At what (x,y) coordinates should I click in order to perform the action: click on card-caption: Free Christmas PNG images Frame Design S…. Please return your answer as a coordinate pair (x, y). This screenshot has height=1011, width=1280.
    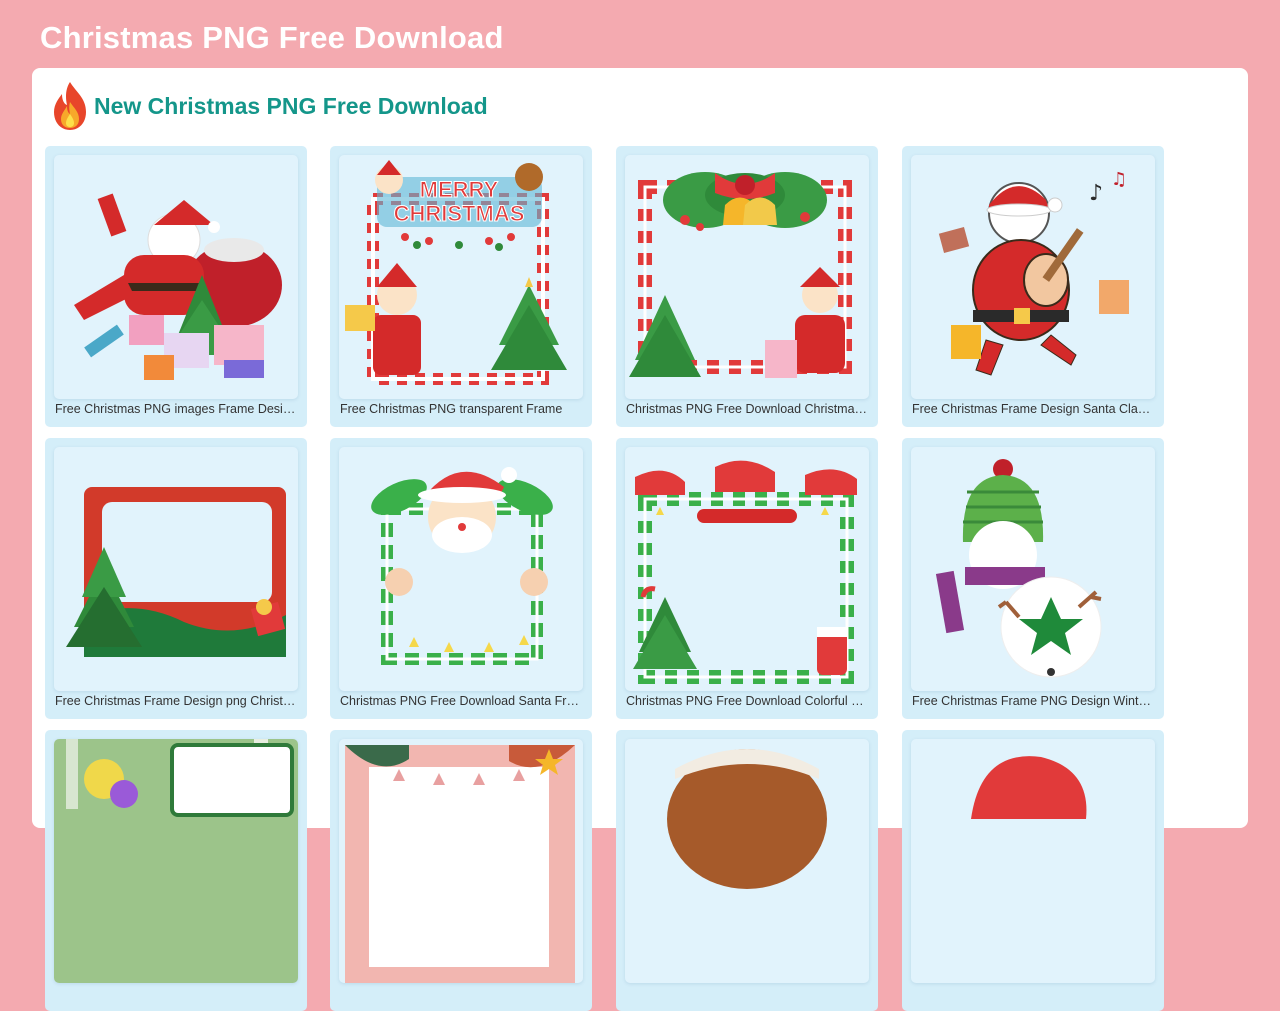
    Looking at the image, I should click on (177, 409).